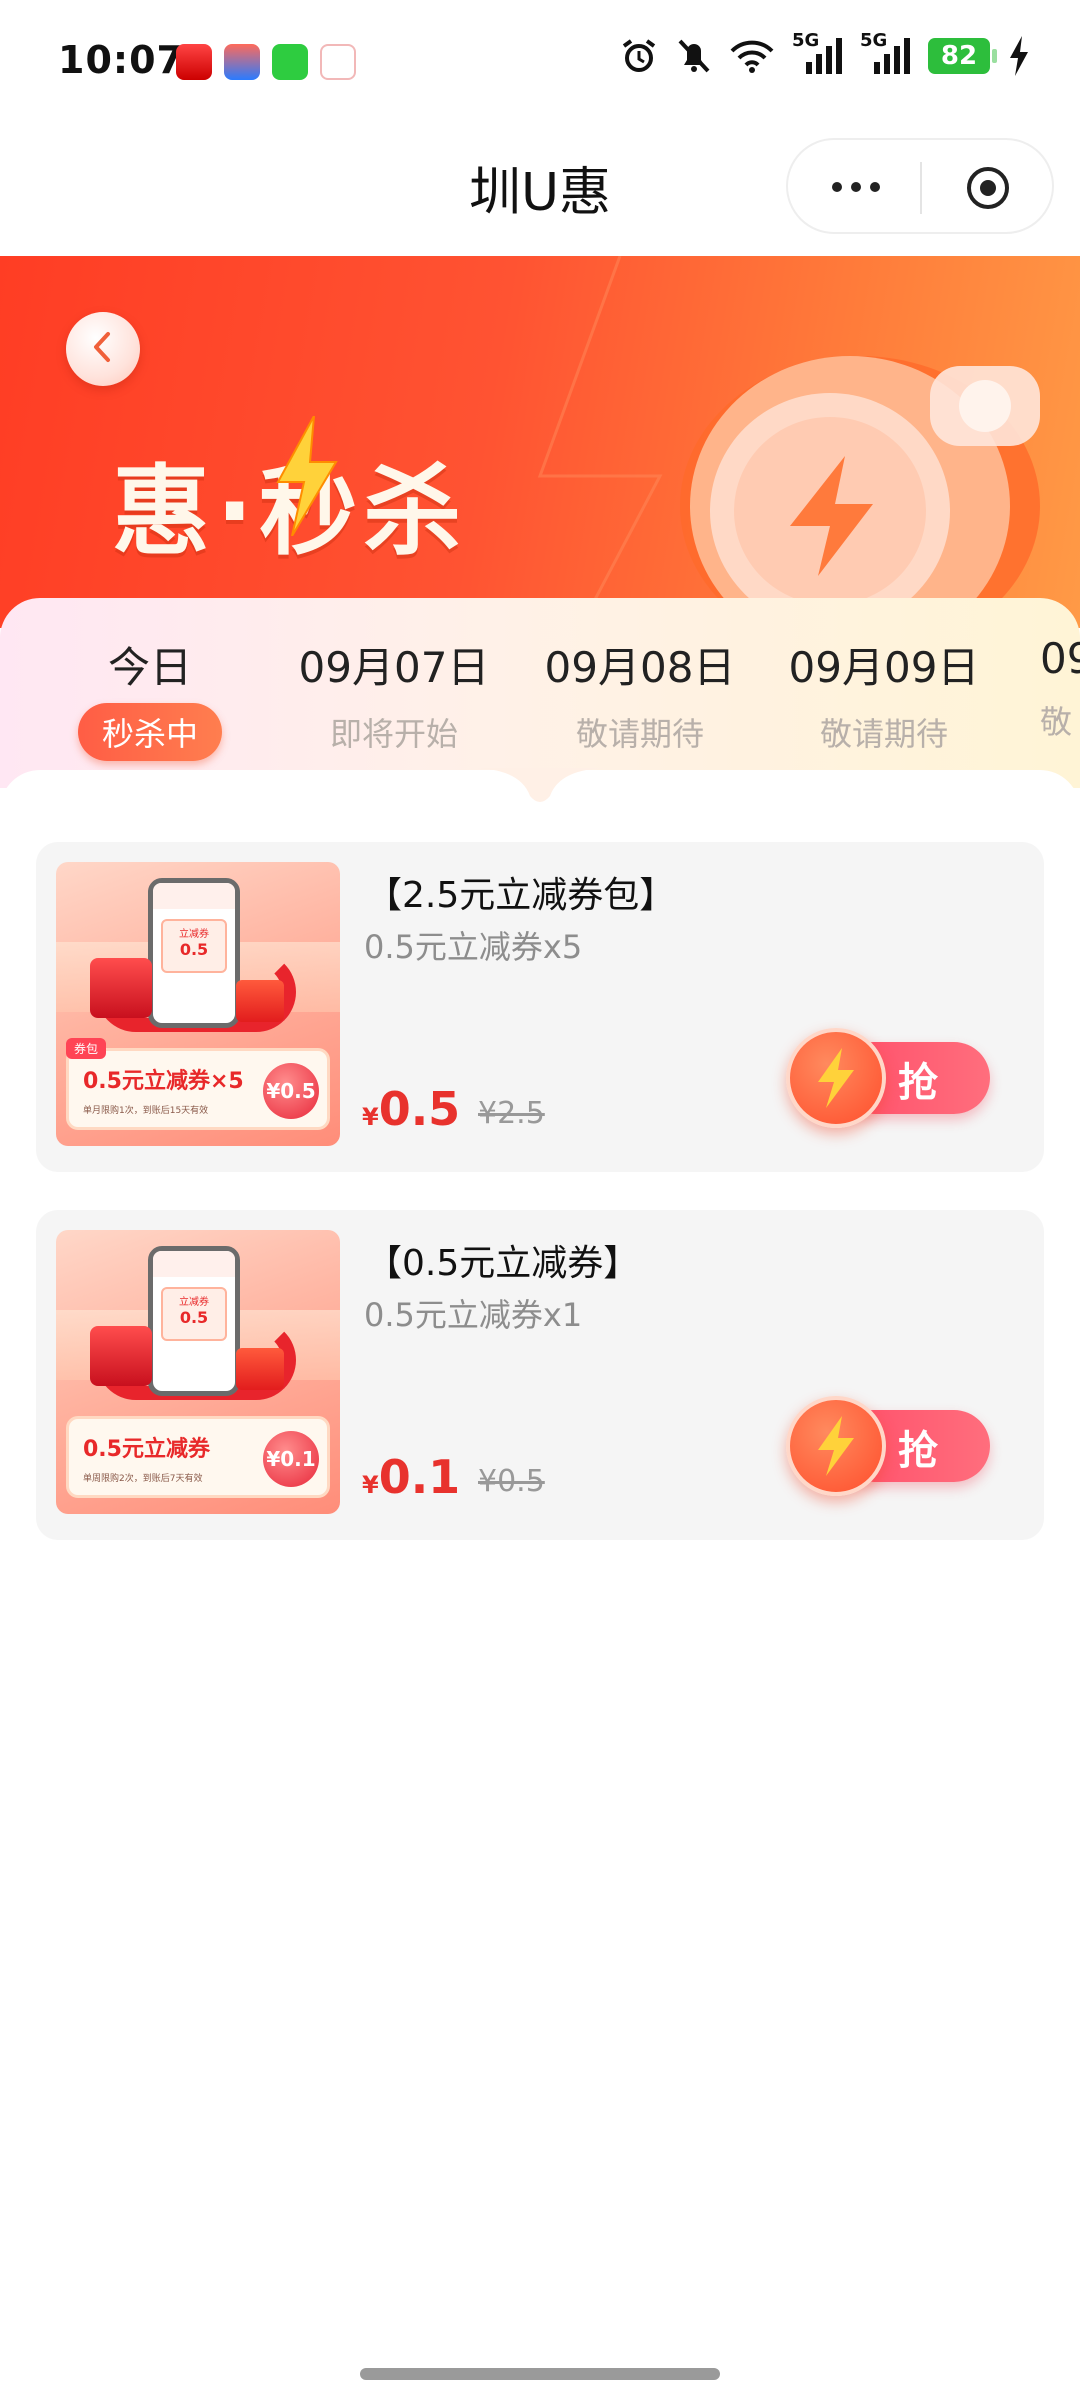 Image resolution: width=1080 pixels, height=2400 pixels. I want to click on back-button, so click(103, 349).